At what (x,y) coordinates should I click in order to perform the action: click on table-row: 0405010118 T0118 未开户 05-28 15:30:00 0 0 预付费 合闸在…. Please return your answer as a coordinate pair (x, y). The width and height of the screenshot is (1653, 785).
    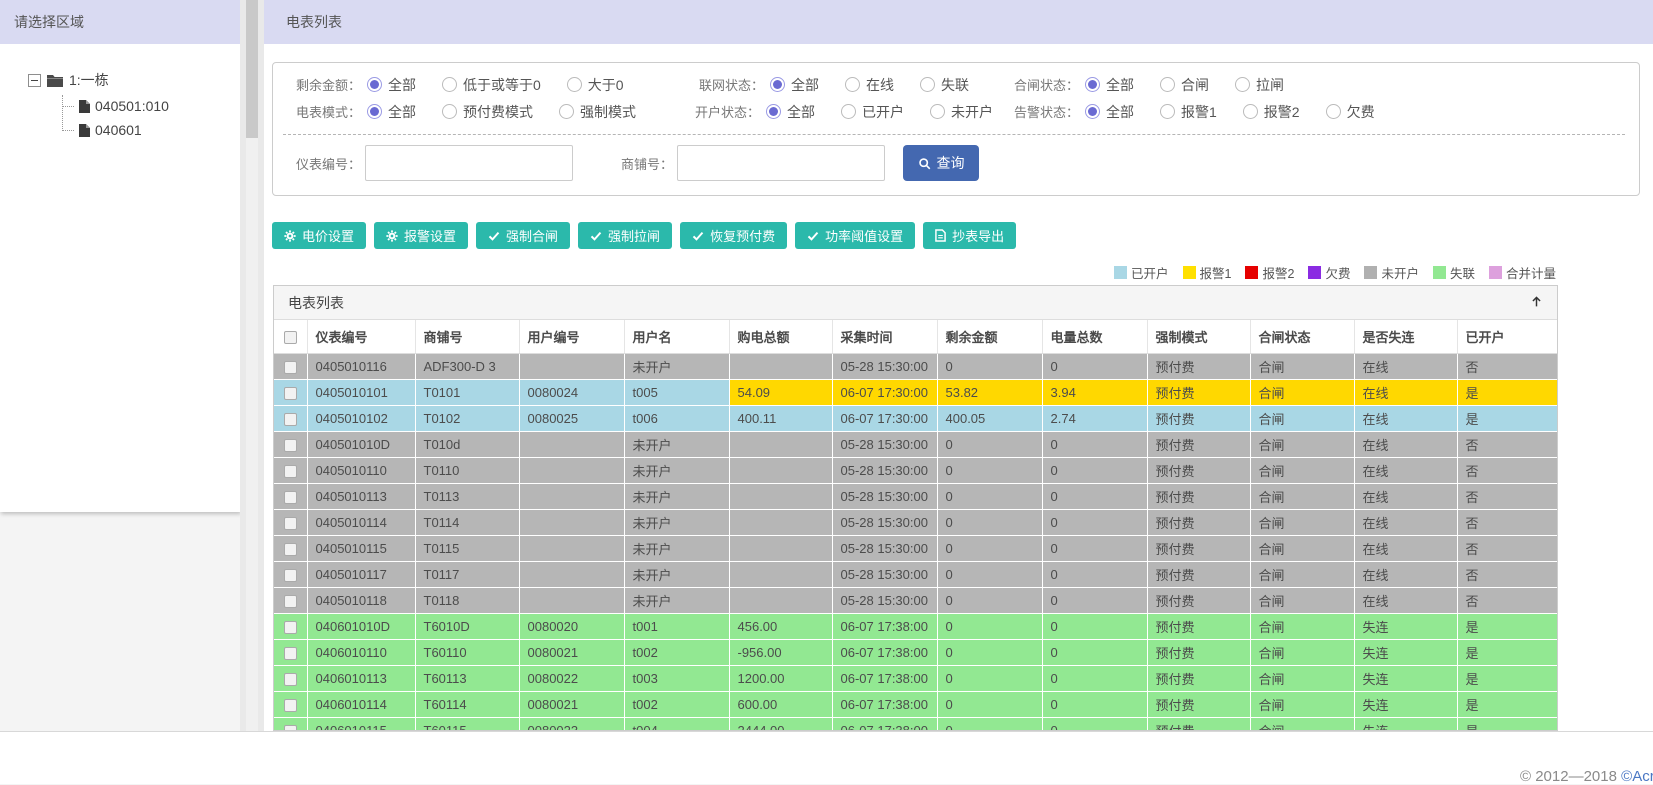
    Looking at the image, I should click on (915, 600).